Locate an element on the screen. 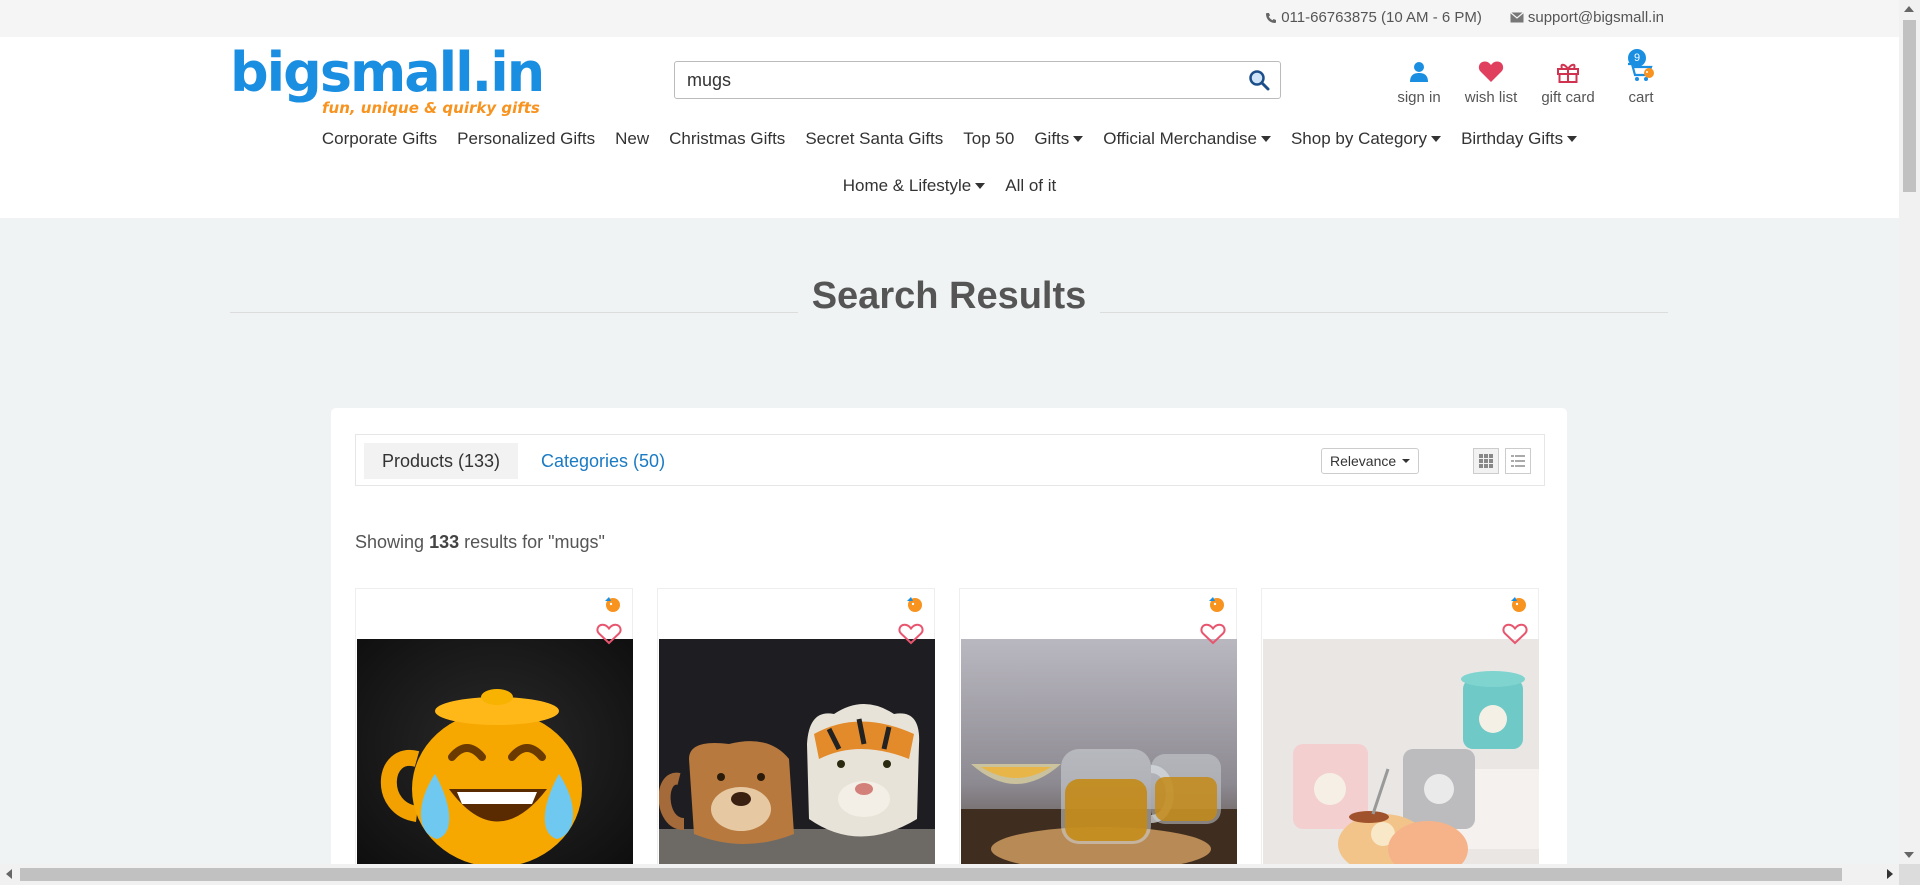 The image size is (1920, 885). search-button is located at coordinates (1260, 81).